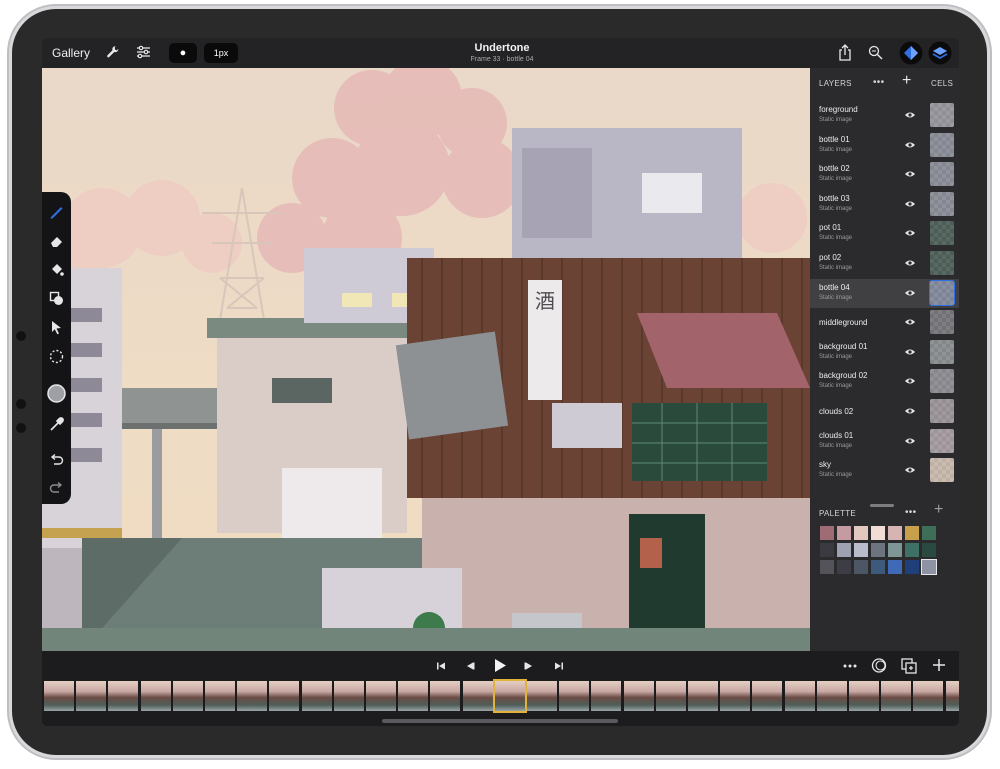 The image size is (1000, 769). What do you see at coordinates (470, 666) in the screenshot?
I see `previous-frame-icon` at bounding box center [470, 666].